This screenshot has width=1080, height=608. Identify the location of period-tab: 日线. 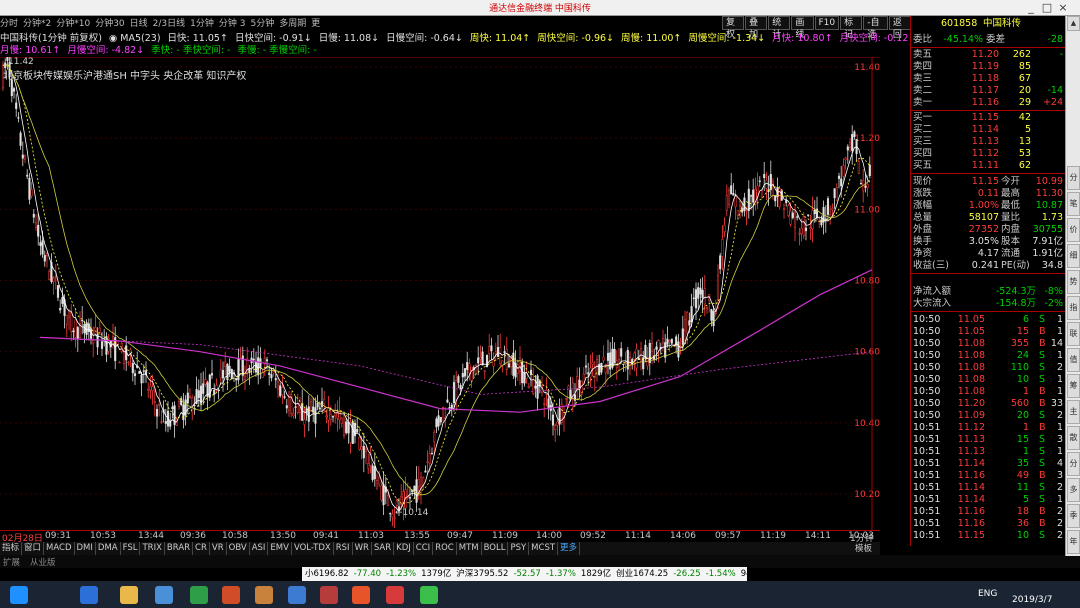
(139, 24).